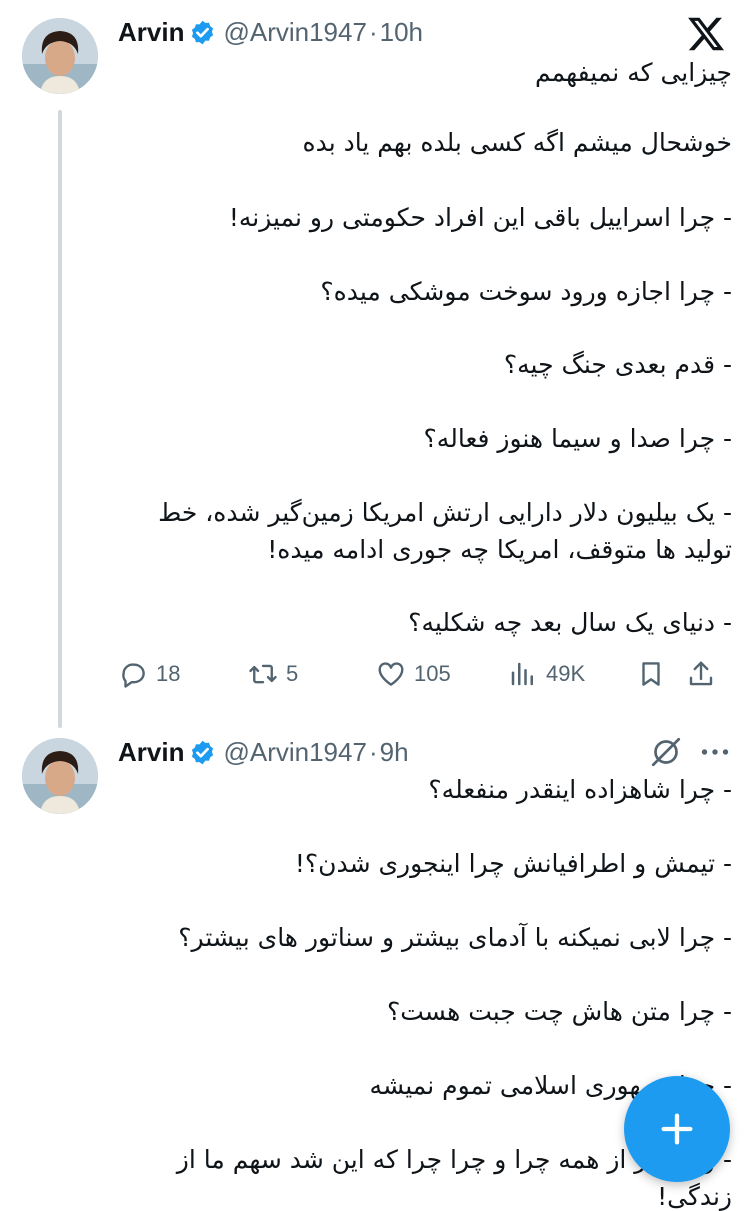 The image size is (748, 1211). Describe the element at coordinates (263, 674) in the screenshot. I see `repost-icon` at that location.